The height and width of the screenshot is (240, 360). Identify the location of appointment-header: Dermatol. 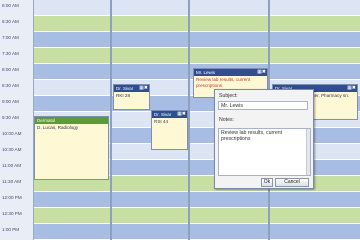
(71, 120).